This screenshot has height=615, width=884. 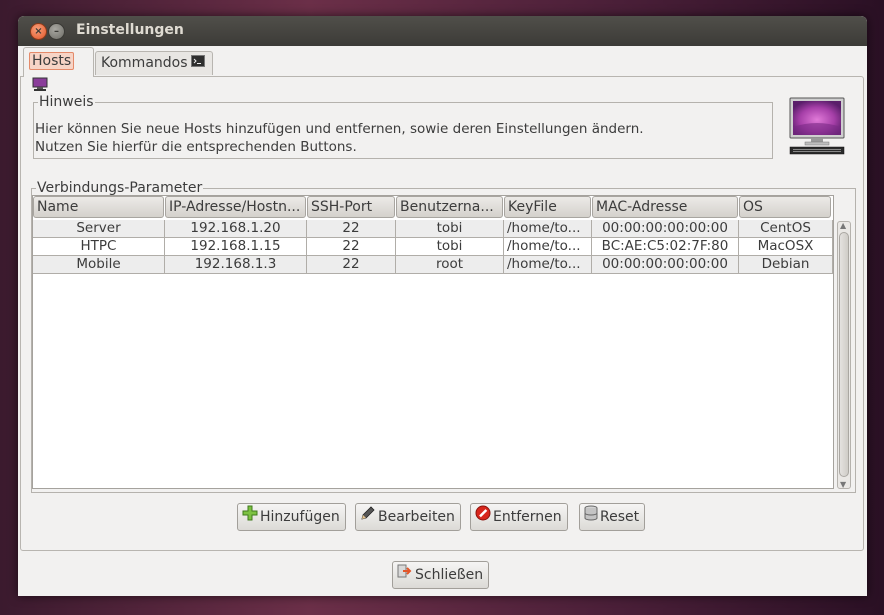 I want to click on close-button-label: Schließen, so click(x=449, y=575).